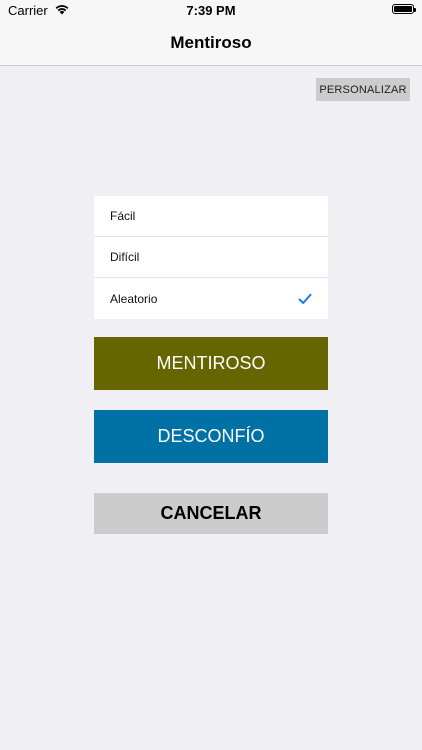 This screenshot has height=750, width=422. I want to click on liar-button: MENTIROSO, so click(211, 363).